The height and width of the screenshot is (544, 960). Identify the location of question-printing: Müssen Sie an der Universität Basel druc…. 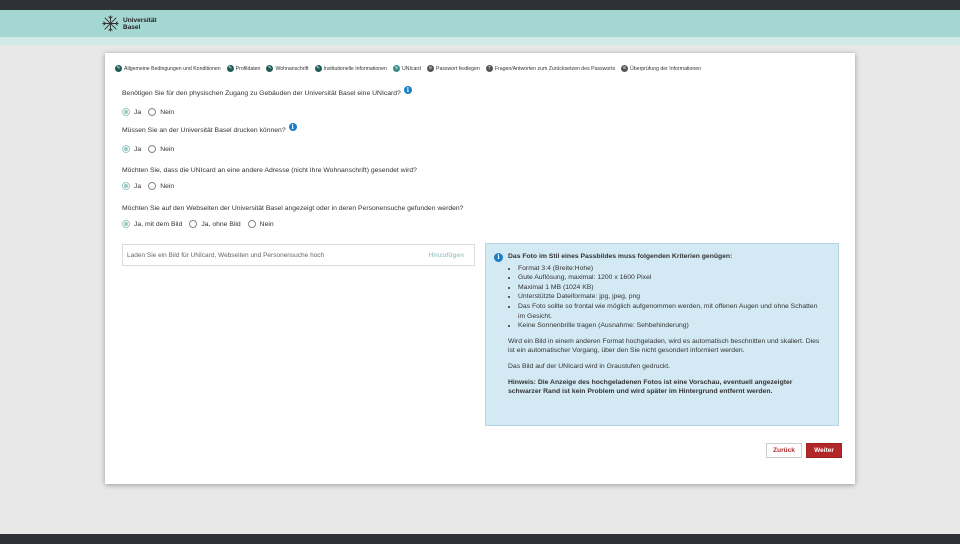
(209, 128).